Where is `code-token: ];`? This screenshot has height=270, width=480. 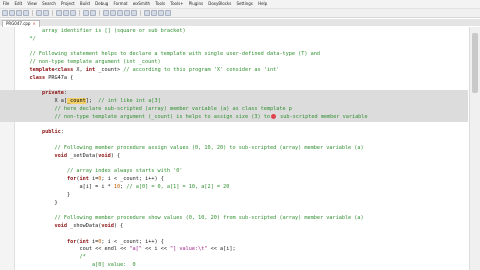 code-token: ]; is located at coordinates (92, 101).